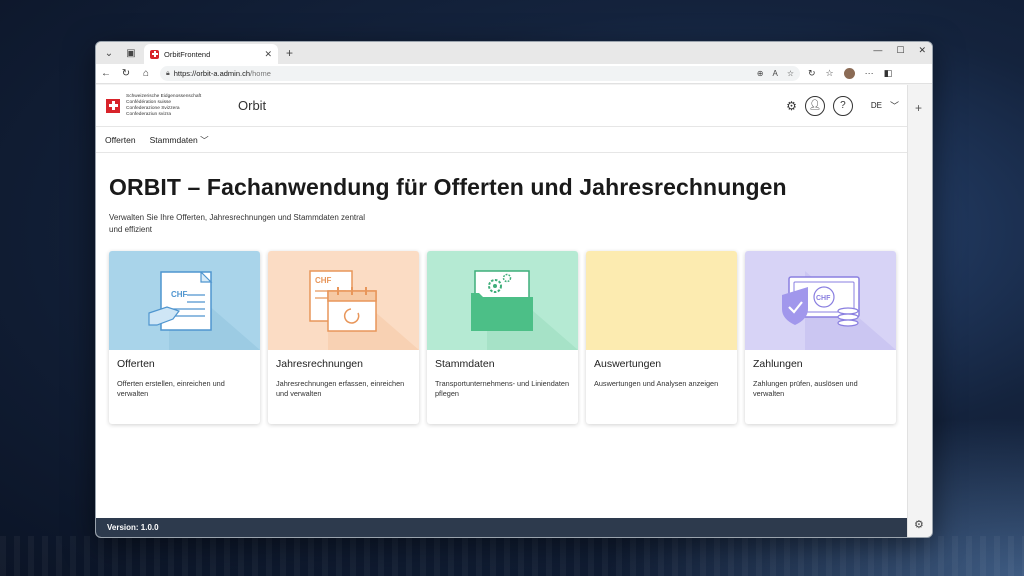 The width and height of the screenshot is (1024, 576). Describe the element at coordinates (268, 54) in the screenshot. I see `tab-close-icon: ✕` at that location.